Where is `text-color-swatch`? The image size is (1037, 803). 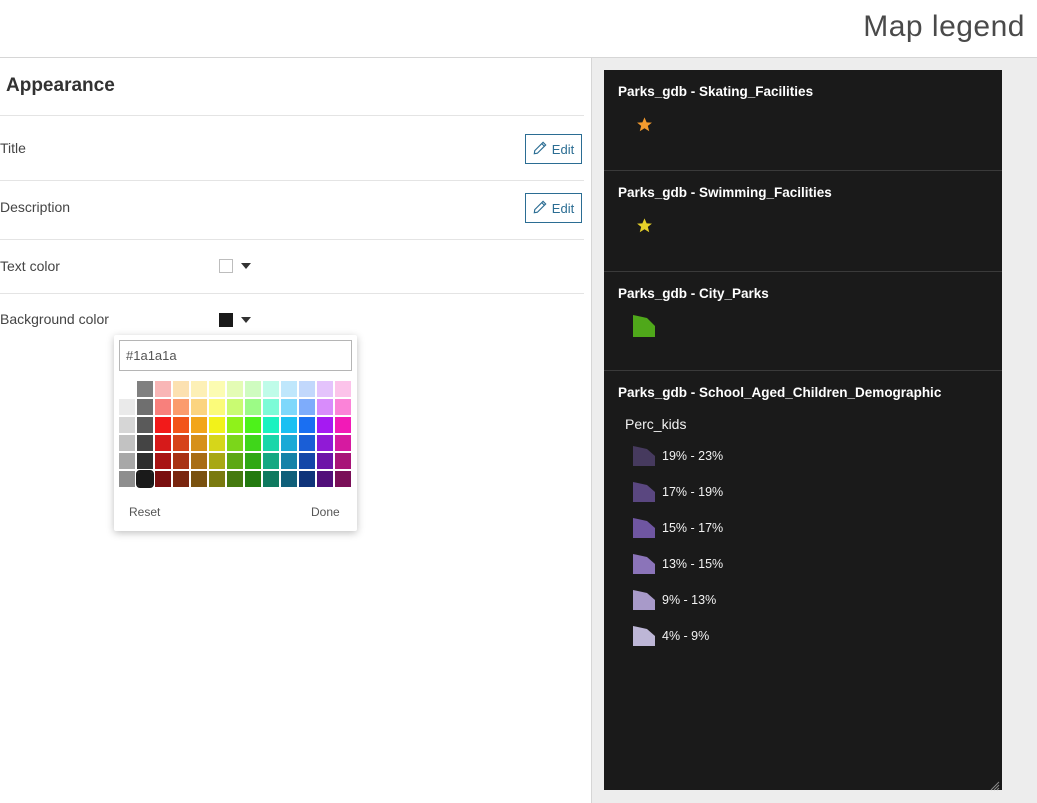 text-color-swatch is located at coordinates (226, 266).